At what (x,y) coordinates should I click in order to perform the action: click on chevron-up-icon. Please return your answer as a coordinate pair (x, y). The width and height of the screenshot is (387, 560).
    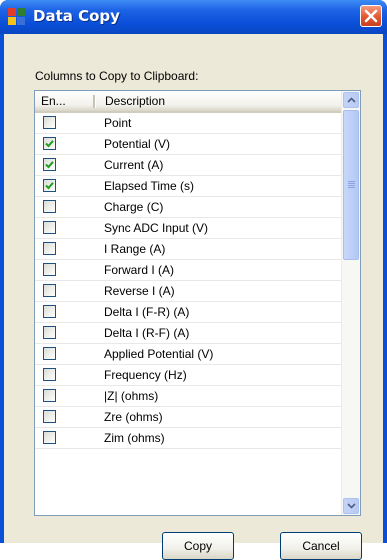
    Looking at the image, I should click on (351, 100).